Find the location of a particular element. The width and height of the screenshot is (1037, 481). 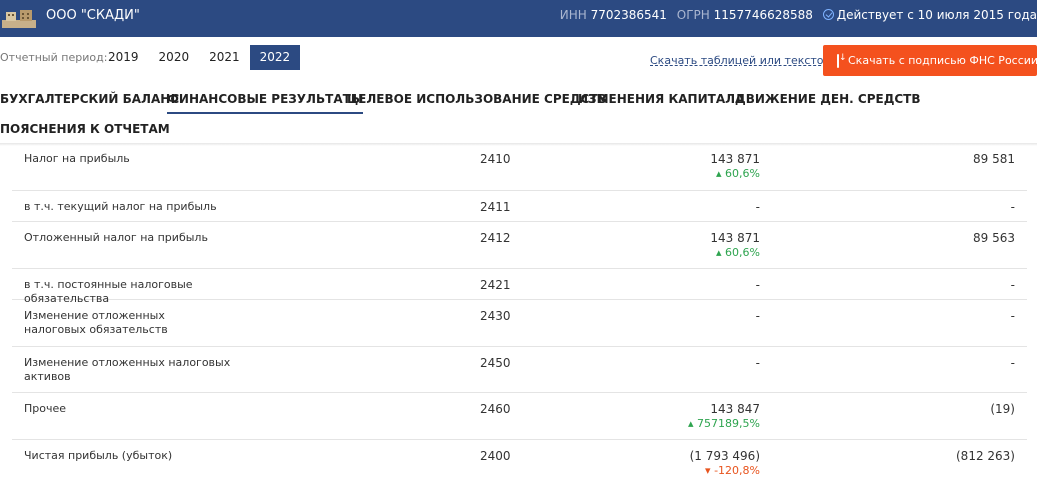

delta-up: ▴ 757189,5% is located at coordinates (724, 423).